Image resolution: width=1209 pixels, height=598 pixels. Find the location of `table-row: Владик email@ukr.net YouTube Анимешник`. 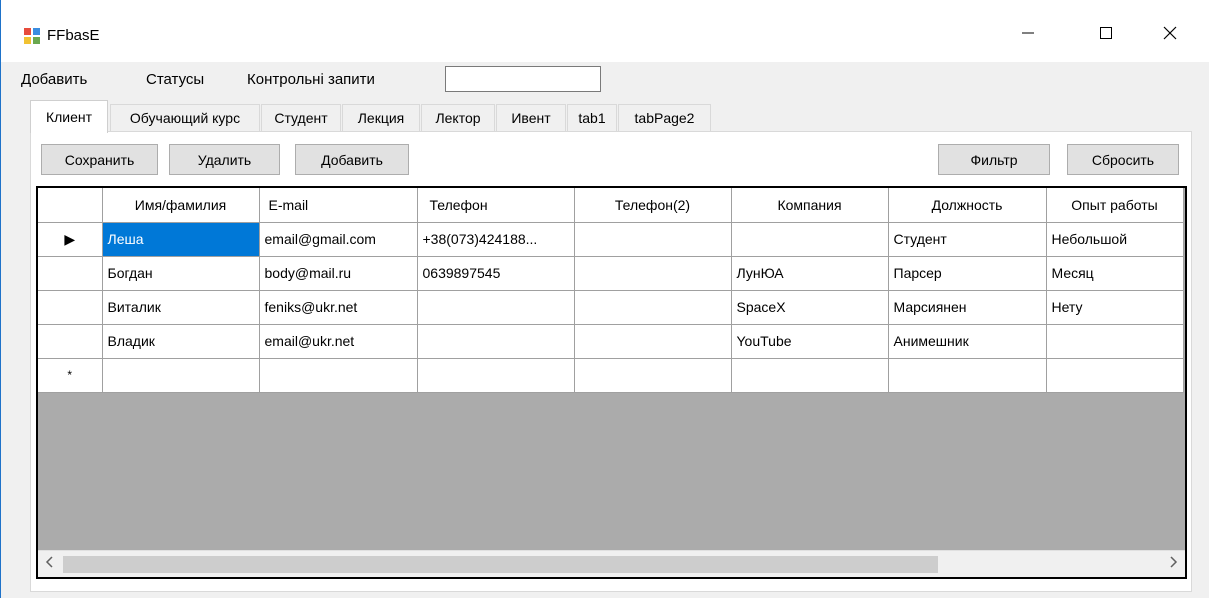

table-row: Владик email@ukr.net YouTube Анимешник is located at coordinates (611, 341).